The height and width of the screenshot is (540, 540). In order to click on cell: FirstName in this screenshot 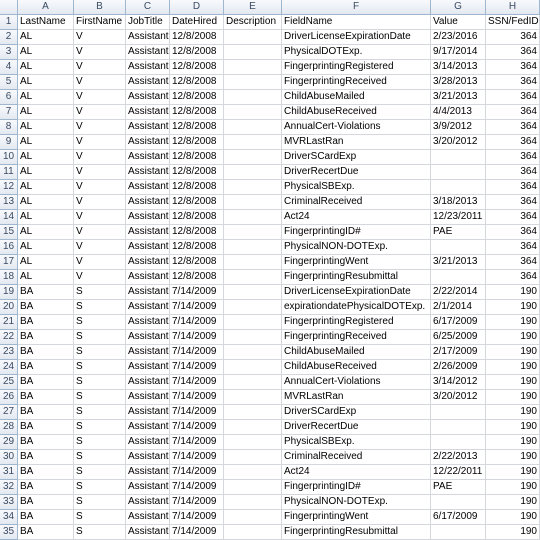, I will do `click(100, 22)`.